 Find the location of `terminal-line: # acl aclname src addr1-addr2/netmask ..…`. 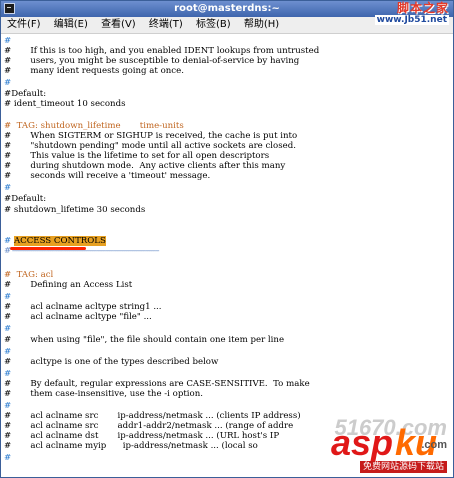

terminal-line: # acl aclname src addr1-addr2/netmask ..… is located at coordinates (149, 426).